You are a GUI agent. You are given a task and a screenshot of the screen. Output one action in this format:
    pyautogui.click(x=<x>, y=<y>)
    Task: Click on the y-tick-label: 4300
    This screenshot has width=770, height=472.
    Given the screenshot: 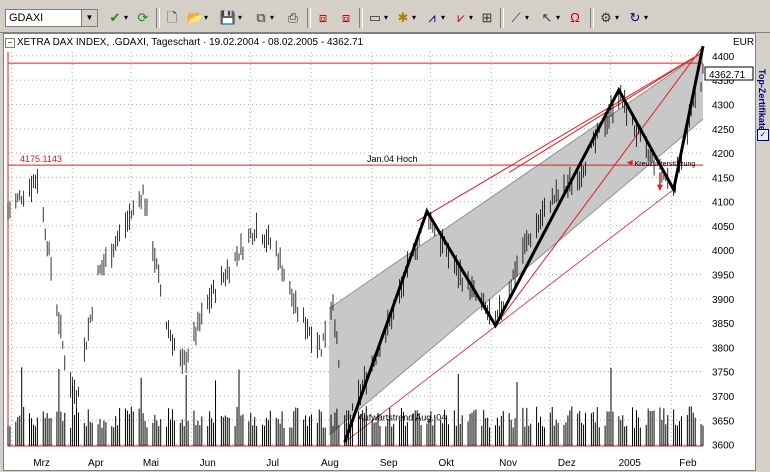 What is the action you would take?
    pyautogui.click(x=723, y=105)
    